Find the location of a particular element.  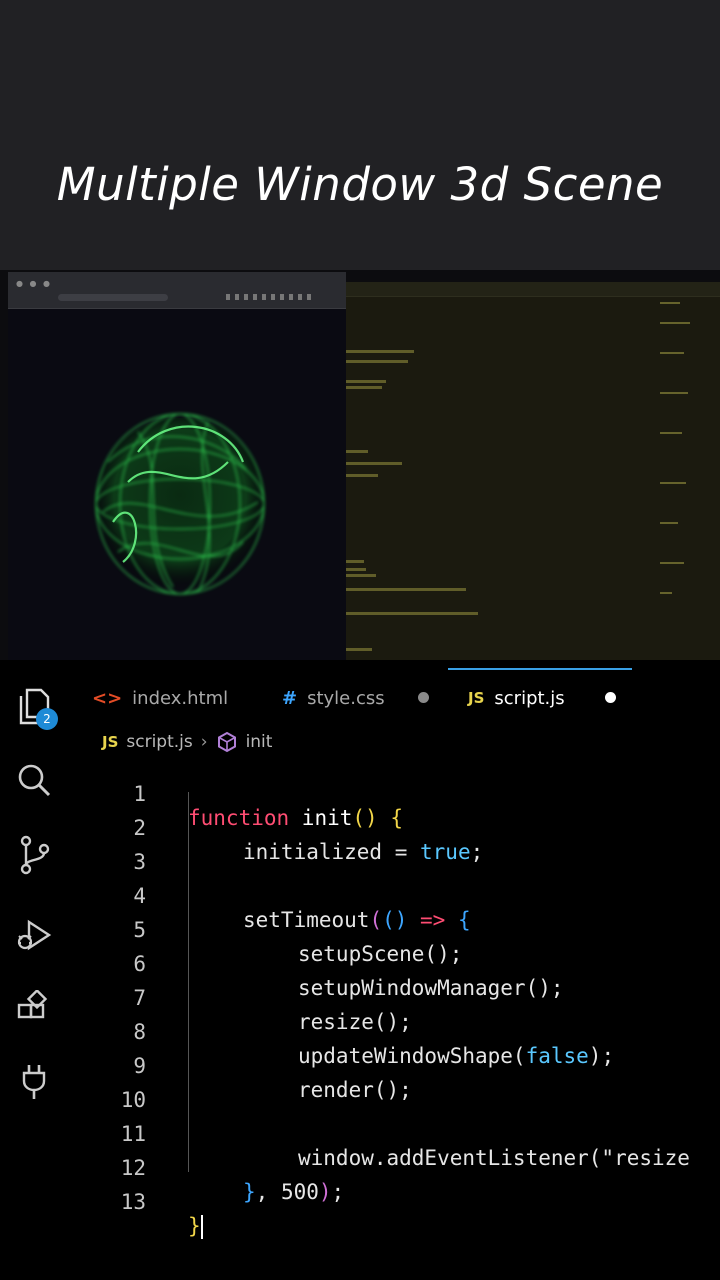

extension-icons is located at coordinates (271, 297).